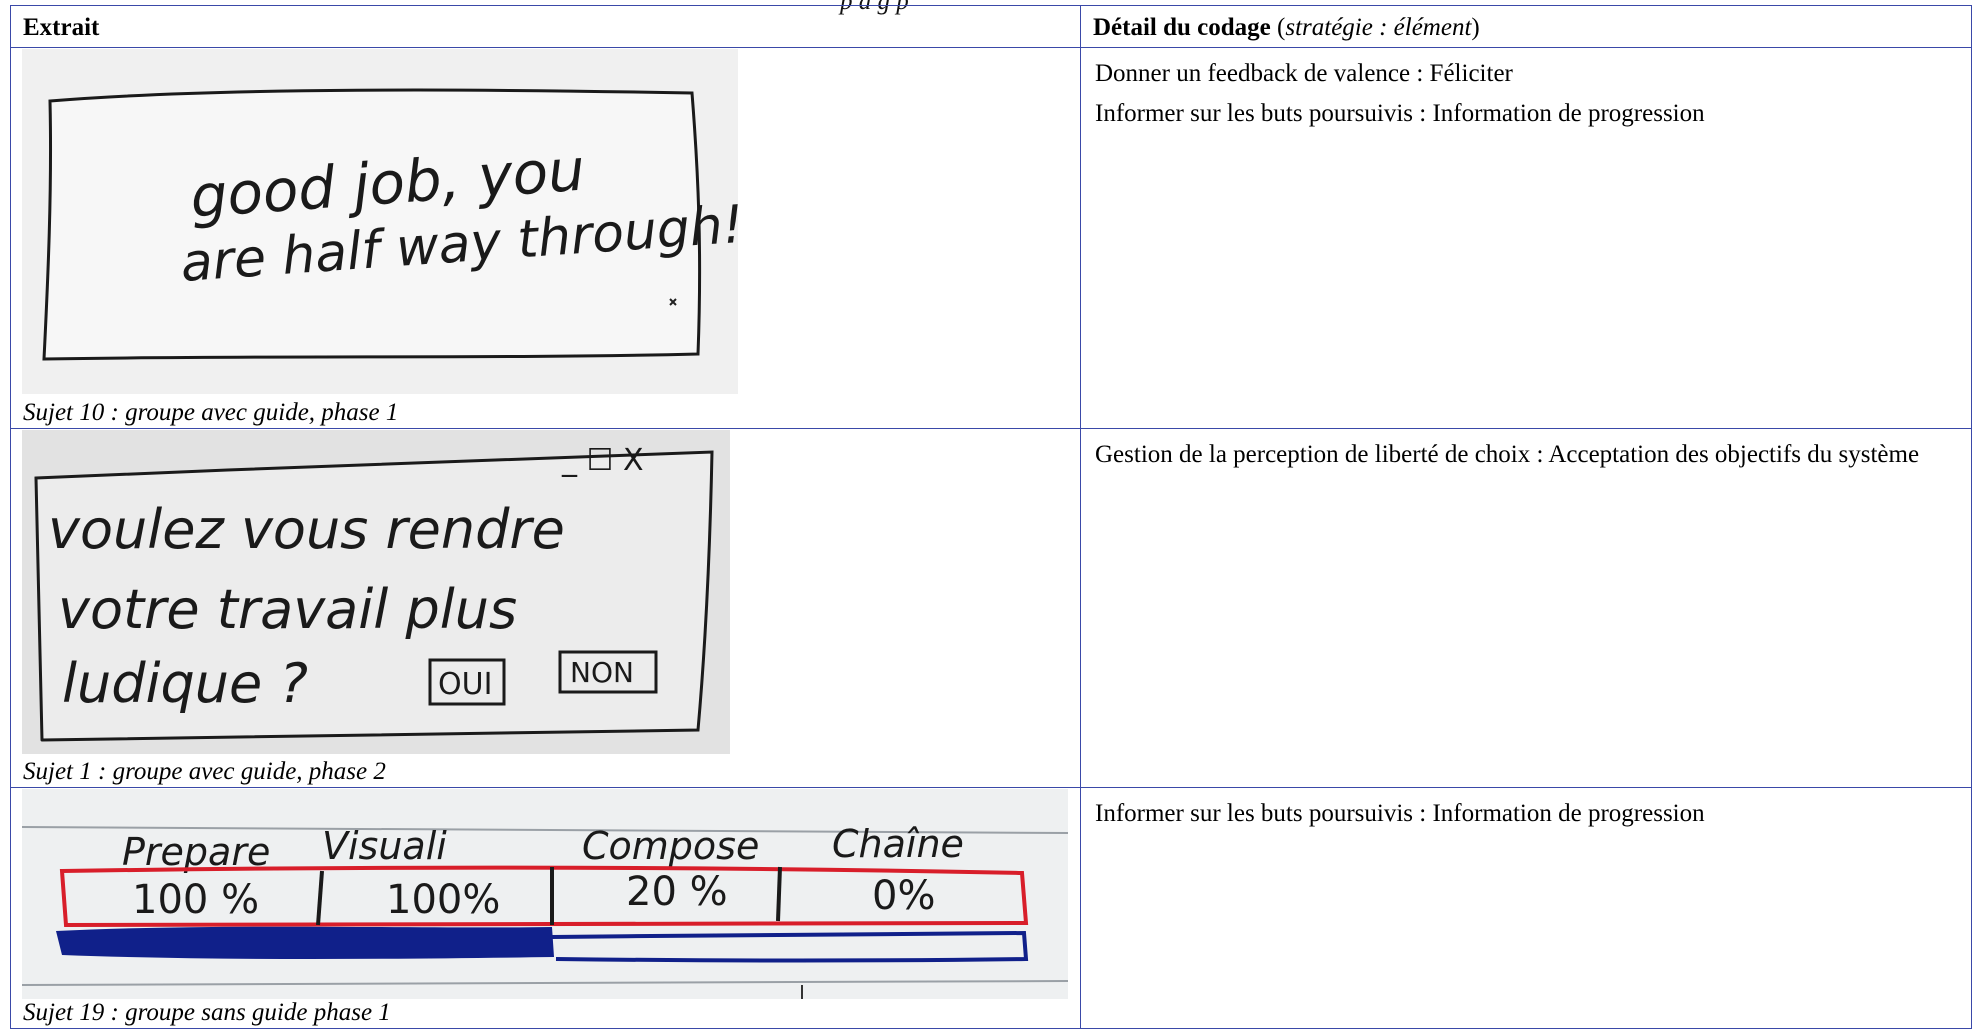 Image resolution: width=1981 pixels, height=1029 pixels. What do you see at coordinates (602, 672) in the screenshot?
I see `sketch-no-button-label: NON` at bounding box center [602, 672].